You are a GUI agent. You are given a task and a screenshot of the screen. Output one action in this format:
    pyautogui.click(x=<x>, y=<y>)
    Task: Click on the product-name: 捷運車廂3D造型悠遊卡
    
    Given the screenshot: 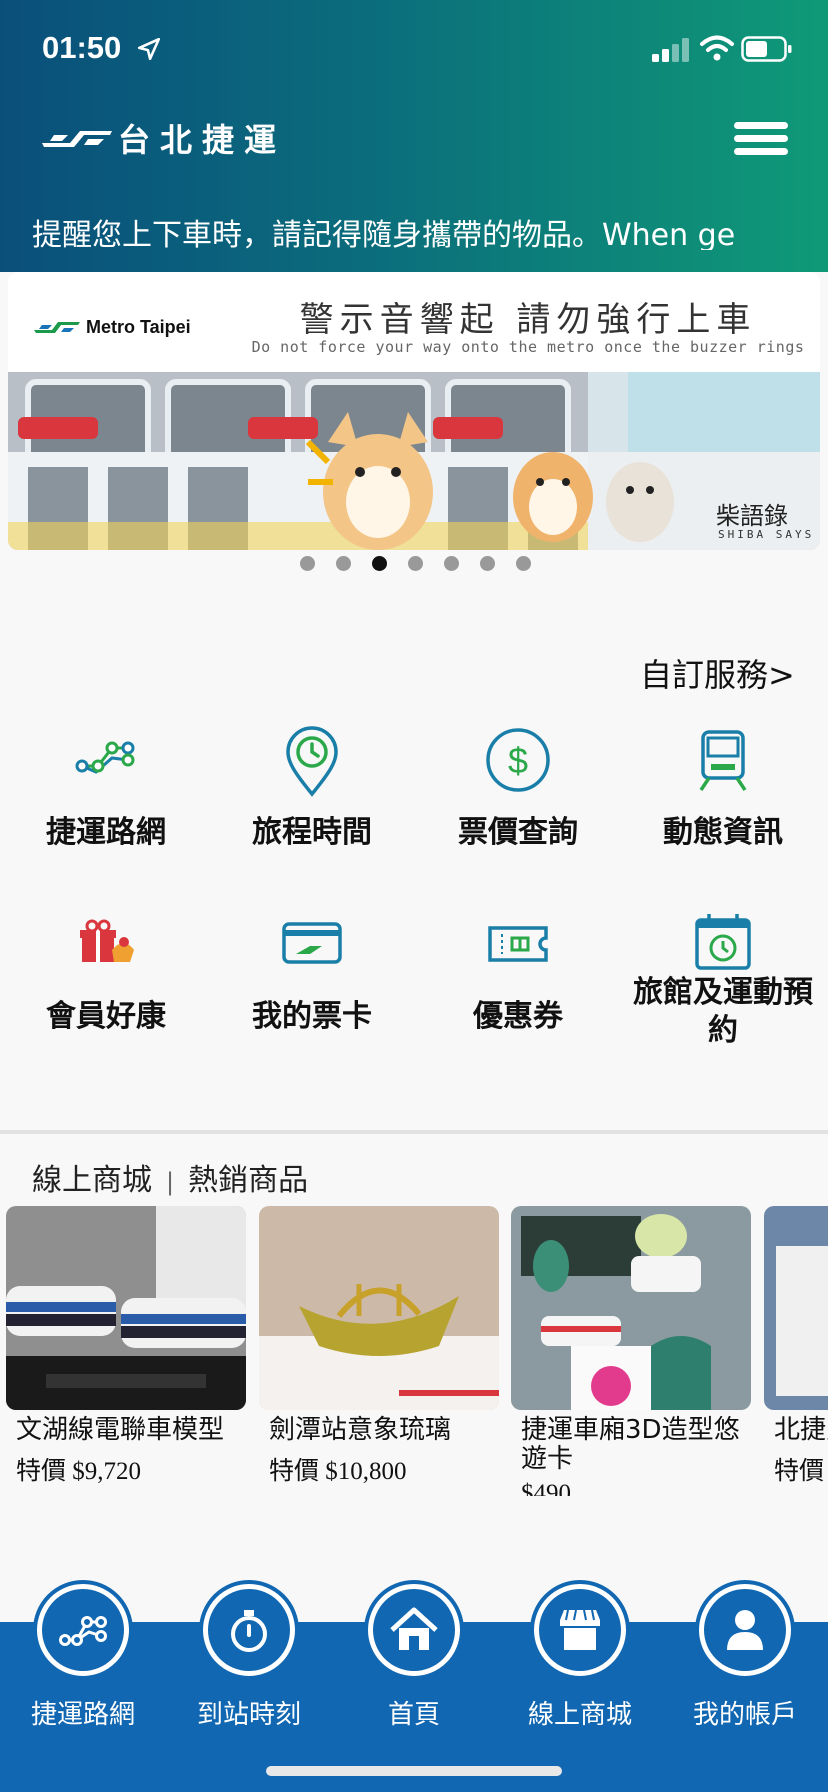 What is the action you would take?
    pyautogui.click(x=630, y=1444)
    